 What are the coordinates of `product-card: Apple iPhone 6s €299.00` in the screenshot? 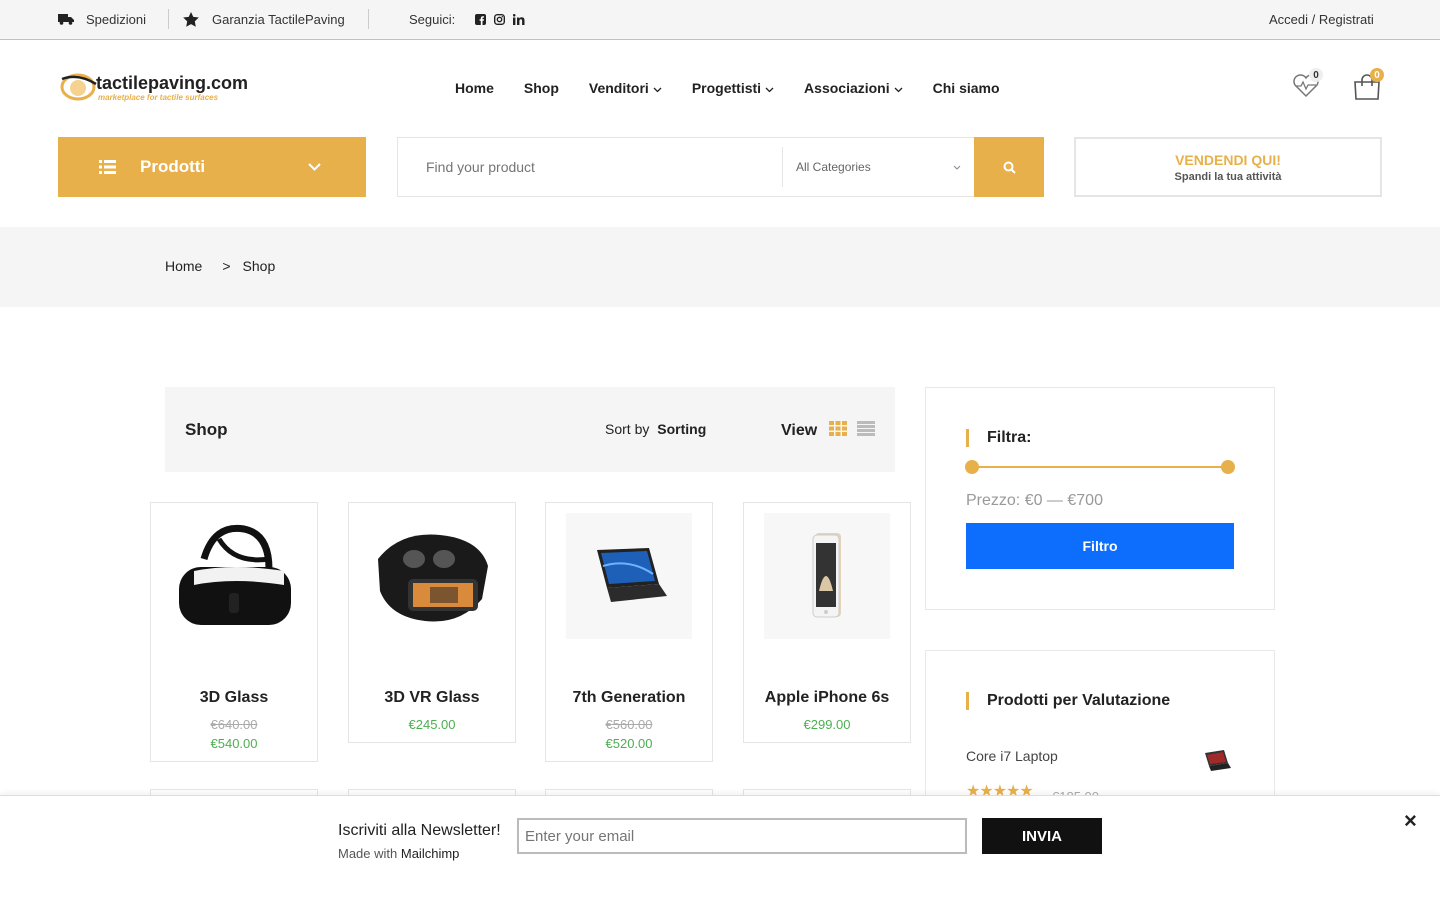 It's located at (827, 622).